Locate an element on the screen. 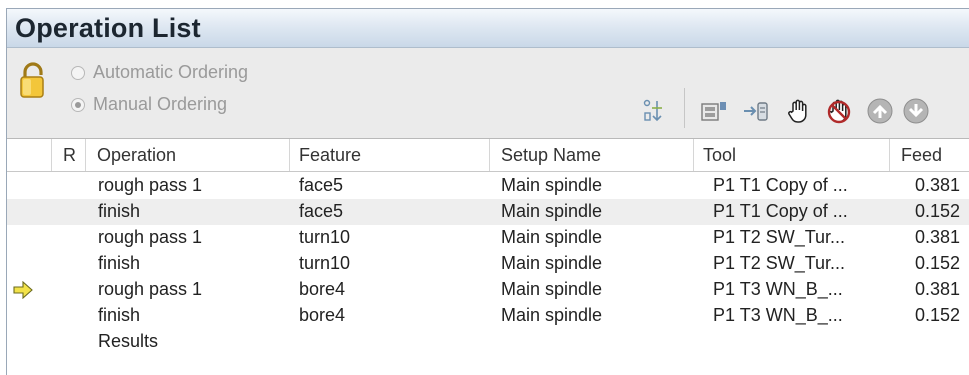 This screenshot has width=969, height=375. post-icon is located at coordinates (713, 111).